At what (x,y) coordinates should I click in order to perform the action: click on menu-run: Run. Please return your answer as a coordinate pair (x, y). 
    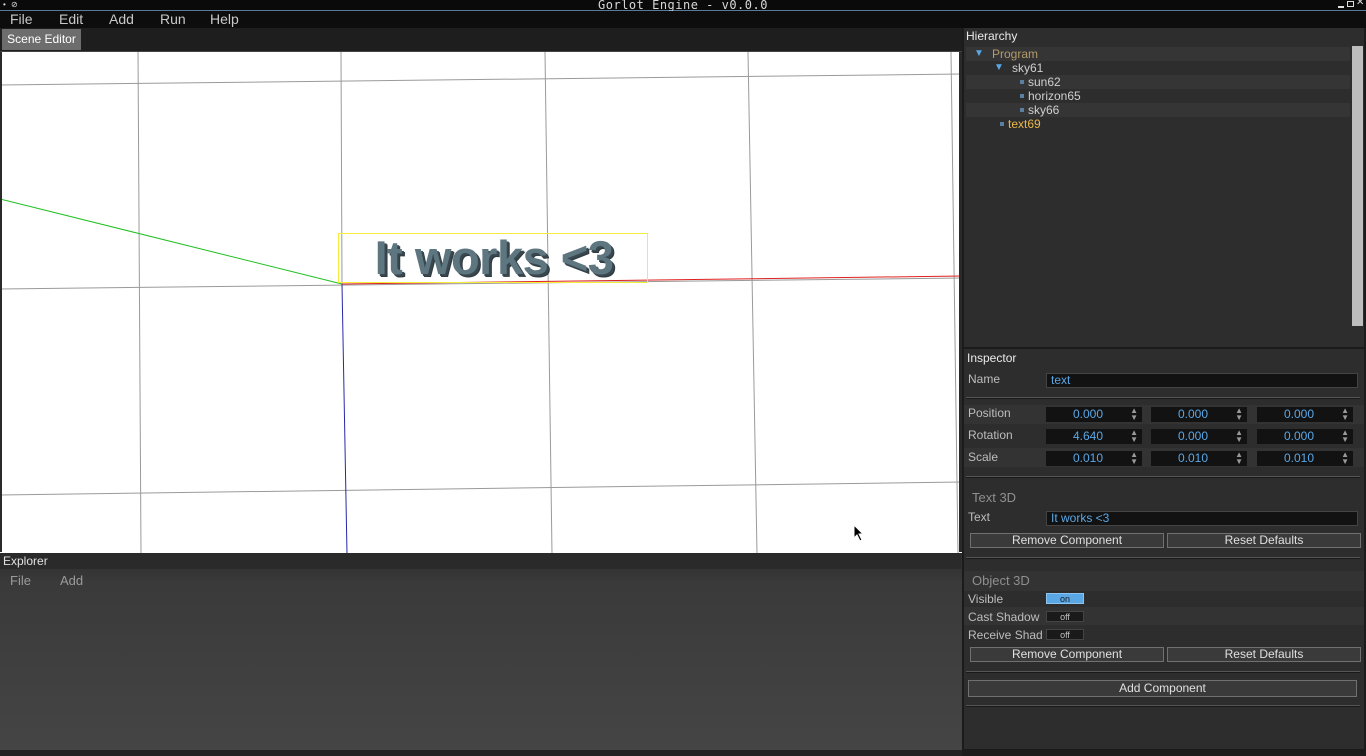
    Looking at the image, I should click on (173, 19).